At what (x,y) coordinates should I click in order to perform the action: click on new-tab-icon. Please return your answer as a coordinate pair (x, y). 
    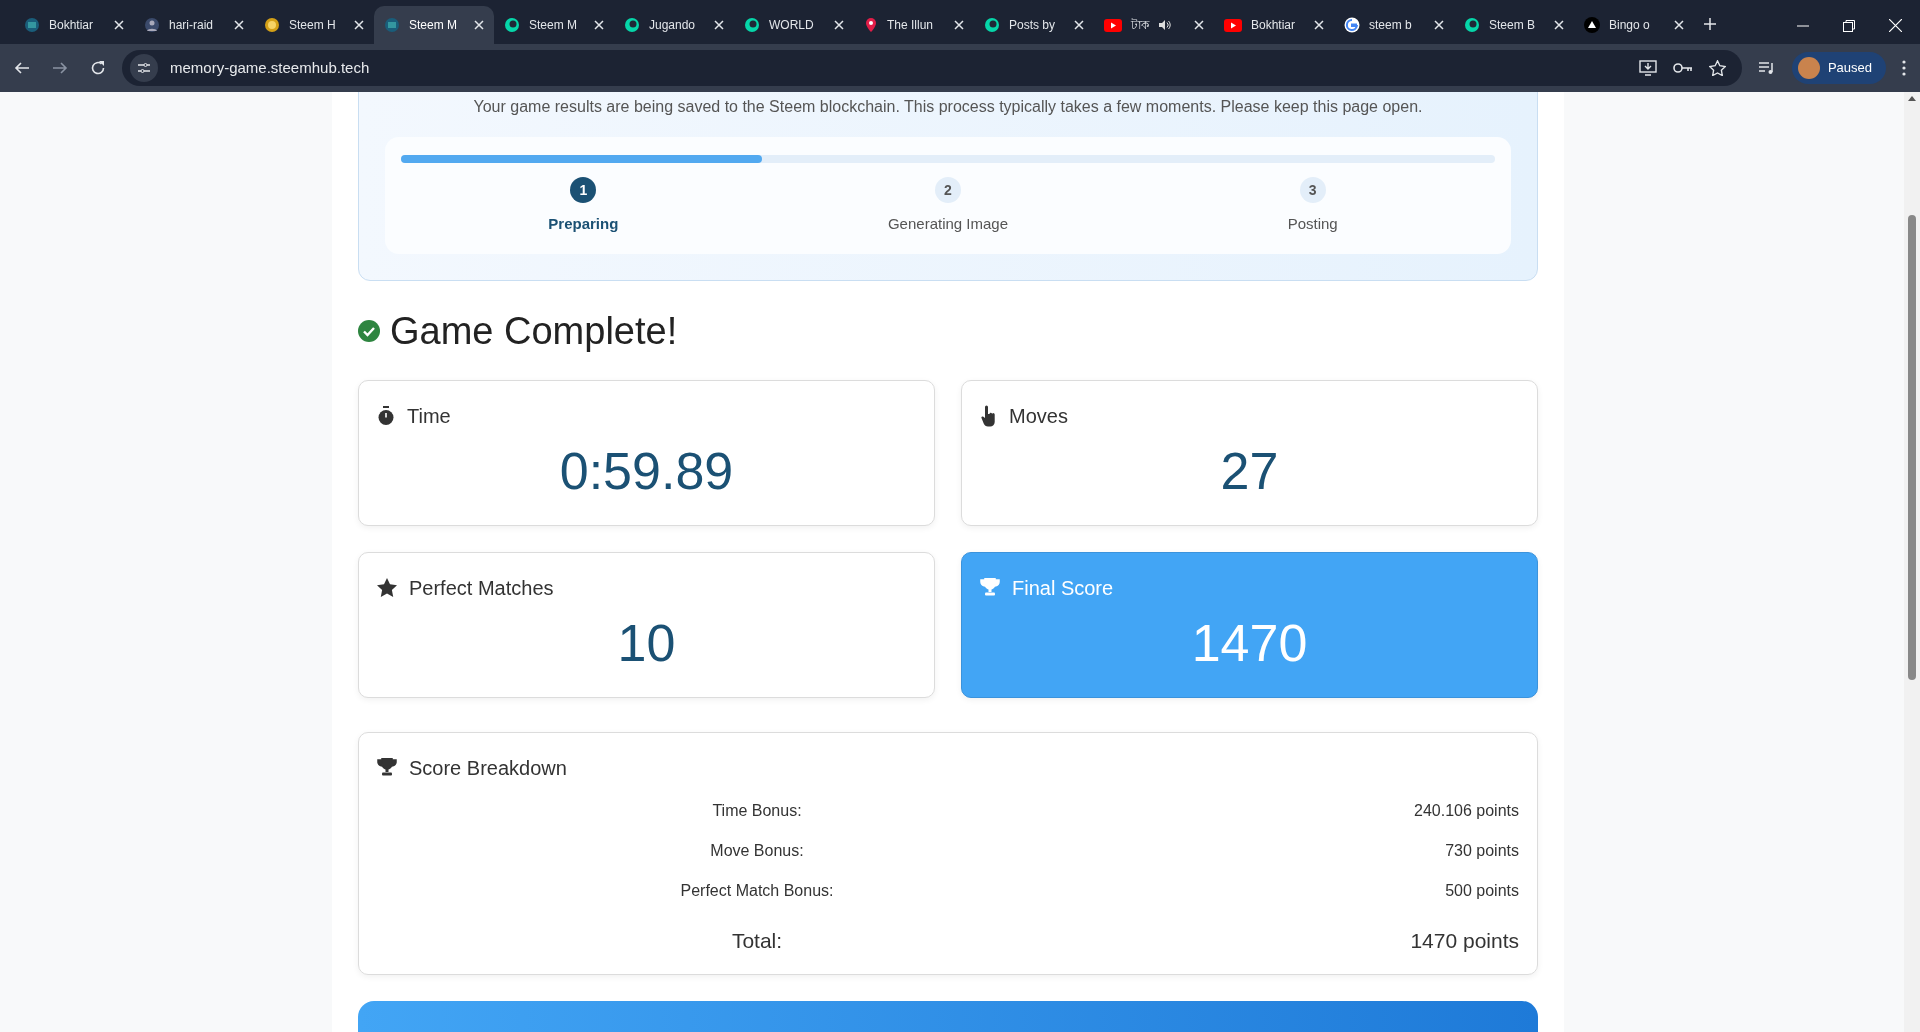
    Looking at the image, I should click on (1710, 24).